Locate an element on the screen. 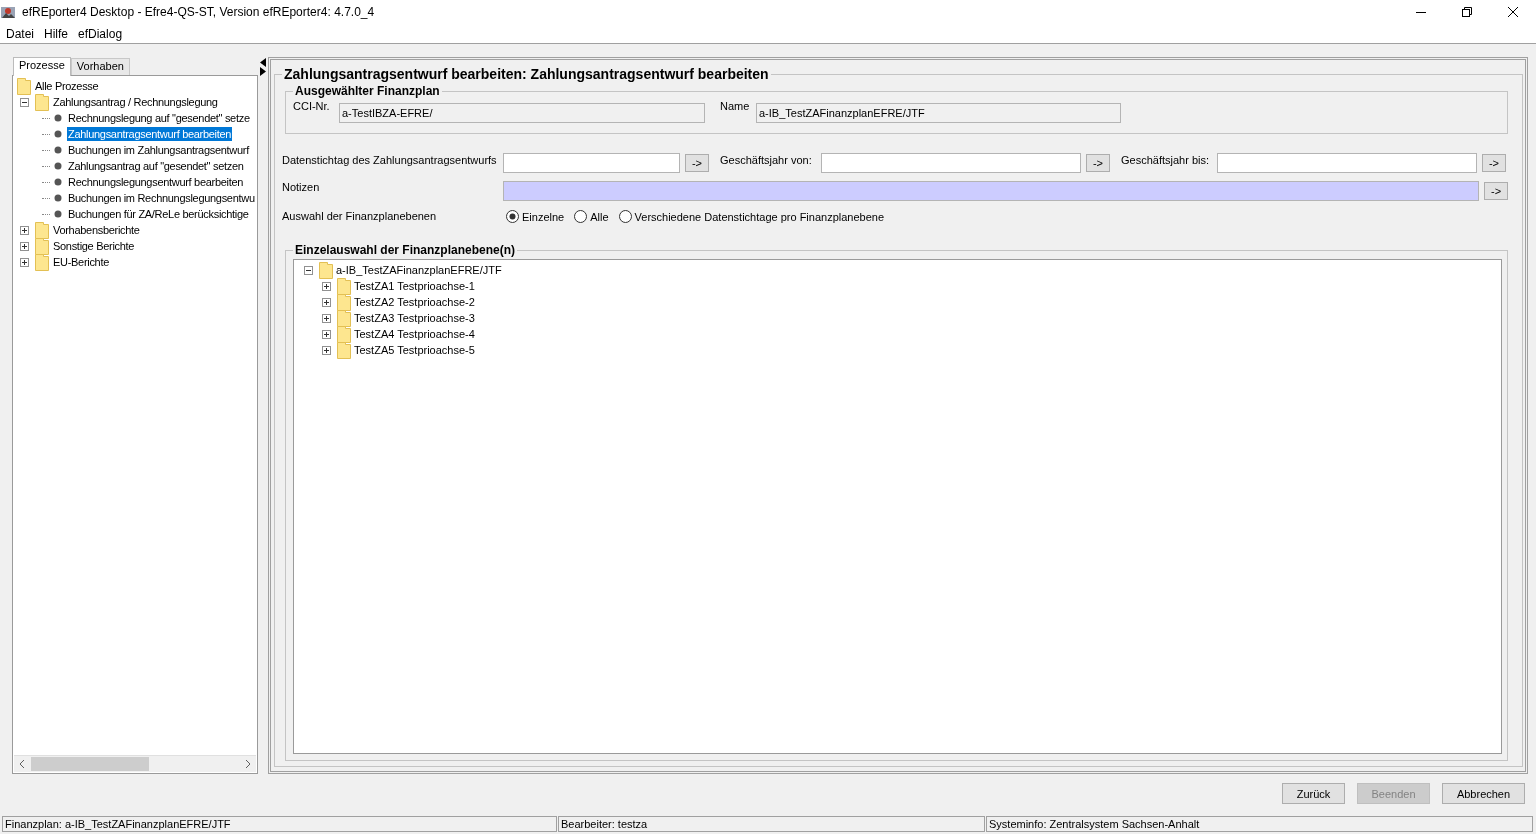 This screenshot has height=834, width=1536. tree-item: TestZA1 Testprioachse-1 is located at coordinates (414, 286).